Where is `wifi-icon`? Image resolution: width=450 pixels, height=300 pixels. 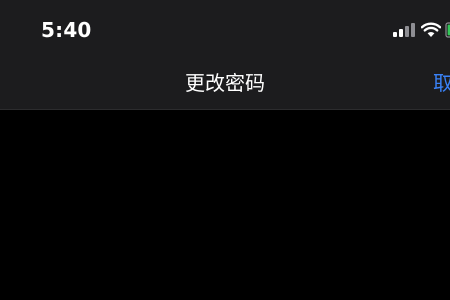 wifi-icon is located at coordinates (431, 29).